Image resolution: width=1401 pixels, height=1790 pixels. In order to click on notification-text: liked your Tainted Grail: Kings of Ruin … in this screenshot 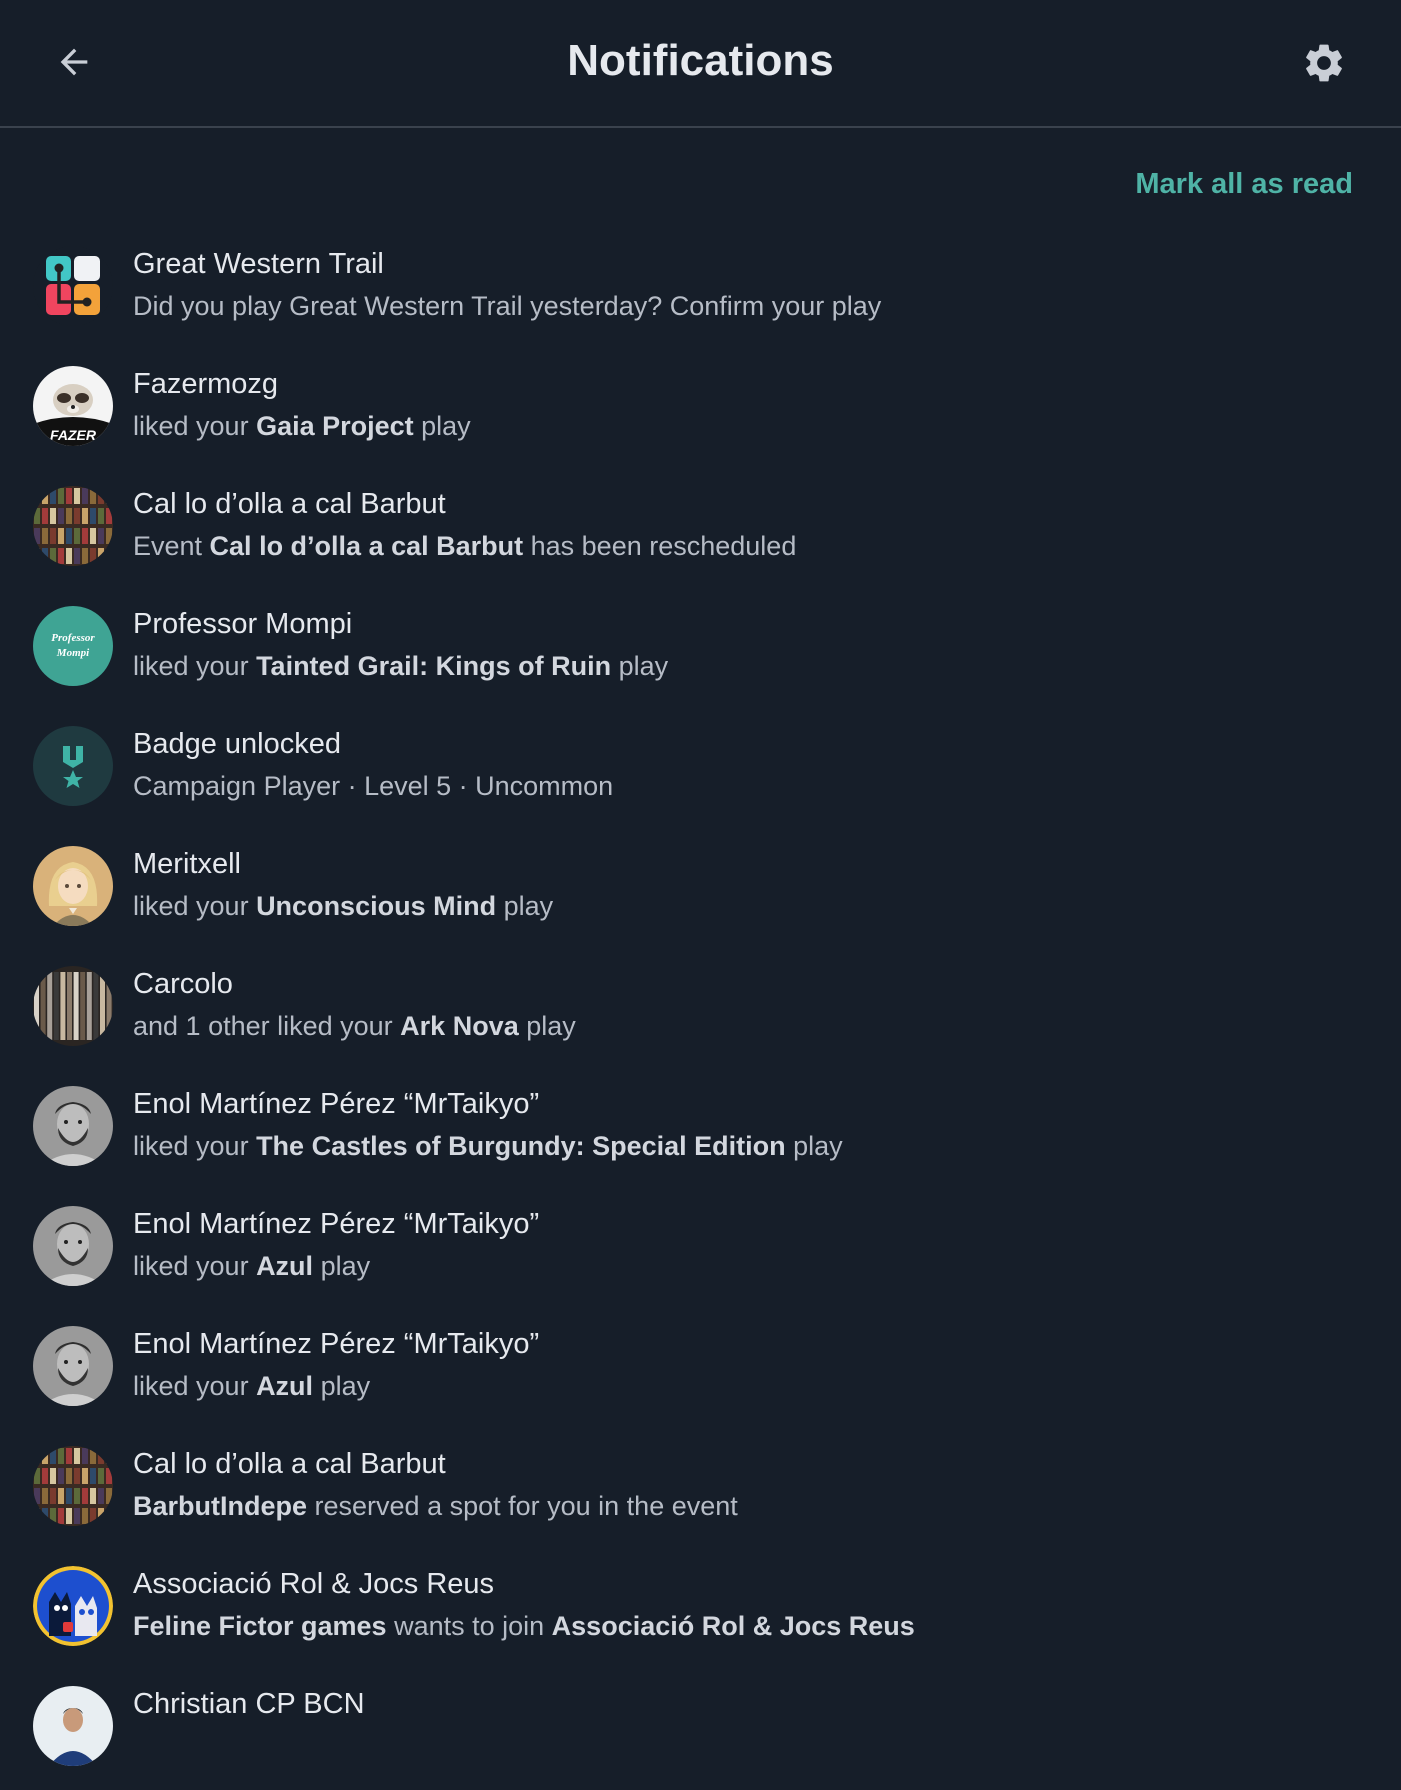, I will do `click(400, 666)`.